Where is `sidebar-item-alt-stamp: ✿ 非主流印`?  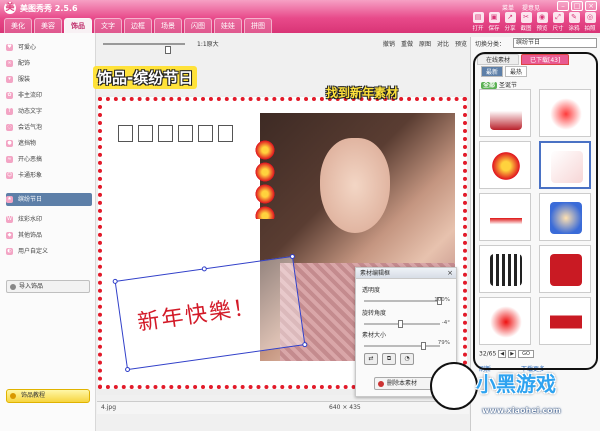
sidebar-item-alt-stamp: ✿ 非主流印 is located at coordinates (49, 95).